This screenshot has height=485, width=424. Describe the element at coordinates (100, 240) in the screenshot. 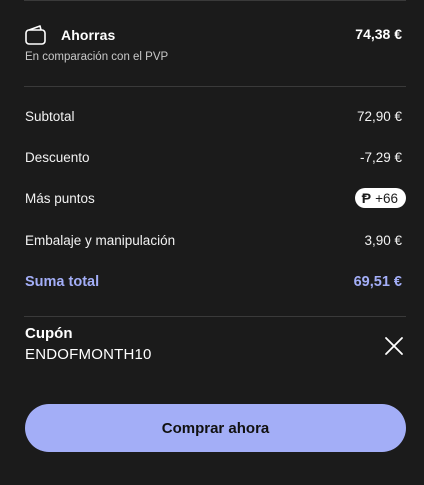

I see `packaging-label: Embalaje y manipulación` at that location.